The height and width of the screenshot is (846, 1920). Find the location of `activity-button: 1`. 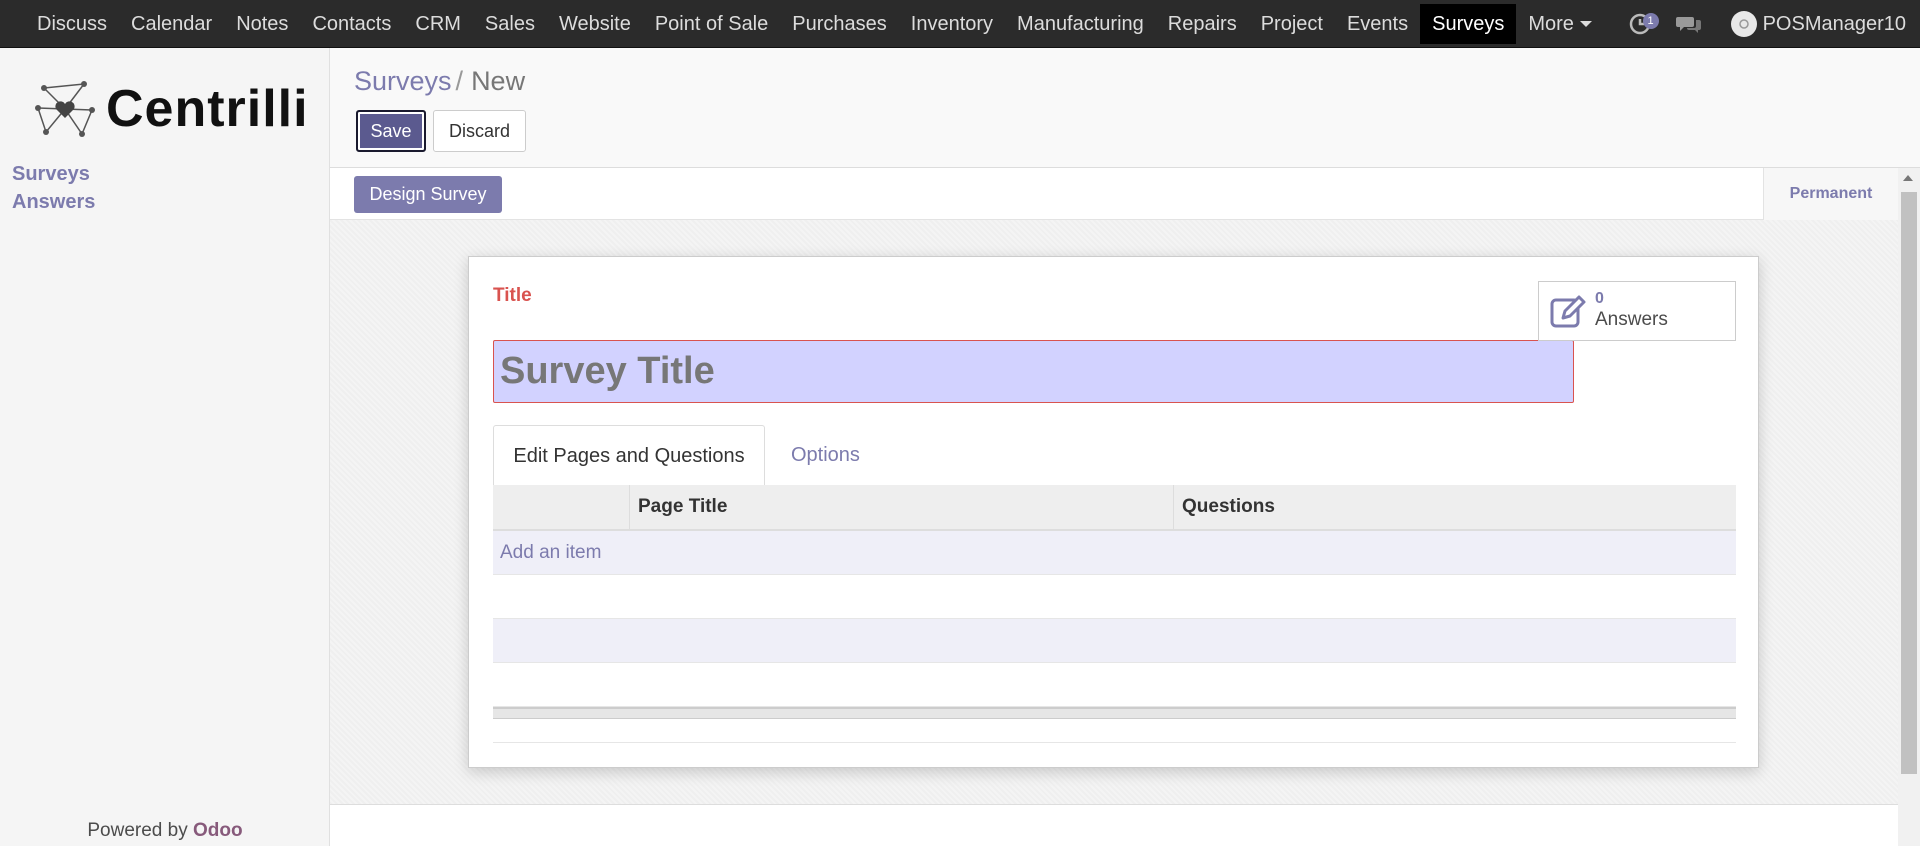

activity-button: 1 is located at coordinates (1643, 24).